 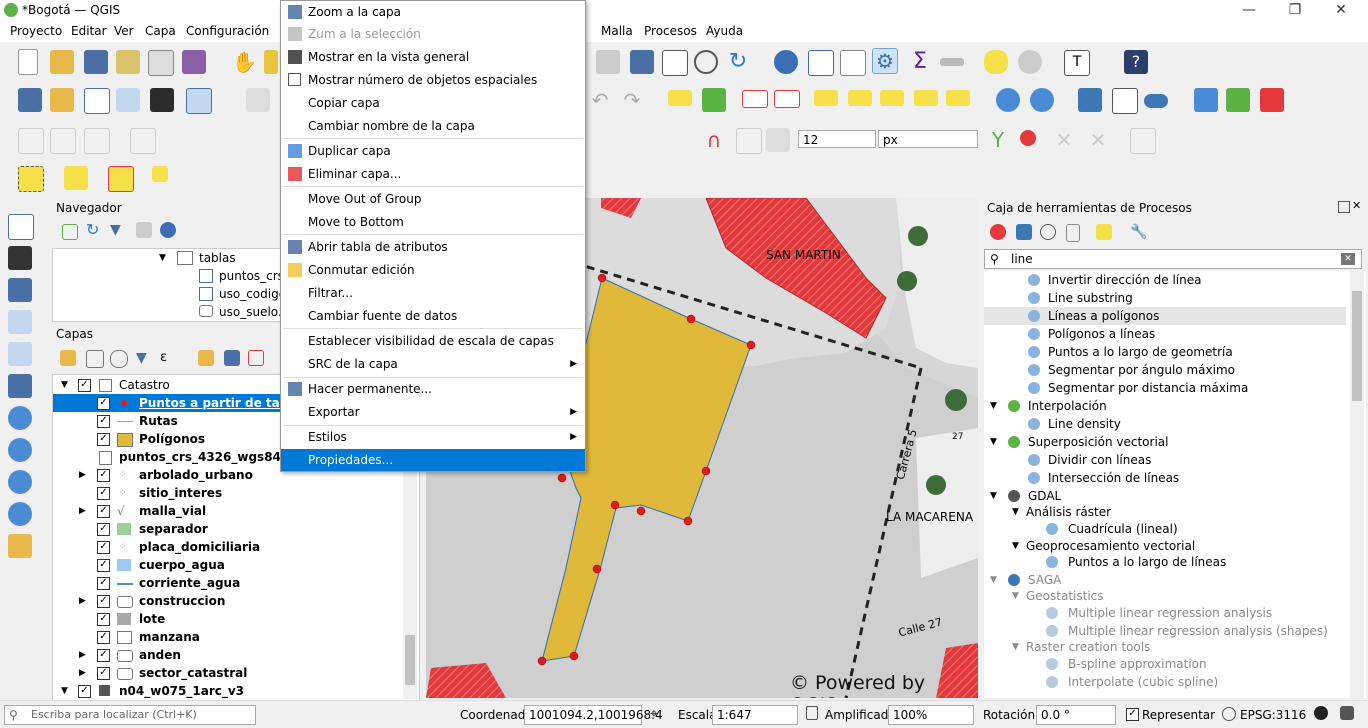 What do you see at coordinates (20, 322) in the screenshot?
I see `add-delimited-text-icon` at bounding box center [20, 322].